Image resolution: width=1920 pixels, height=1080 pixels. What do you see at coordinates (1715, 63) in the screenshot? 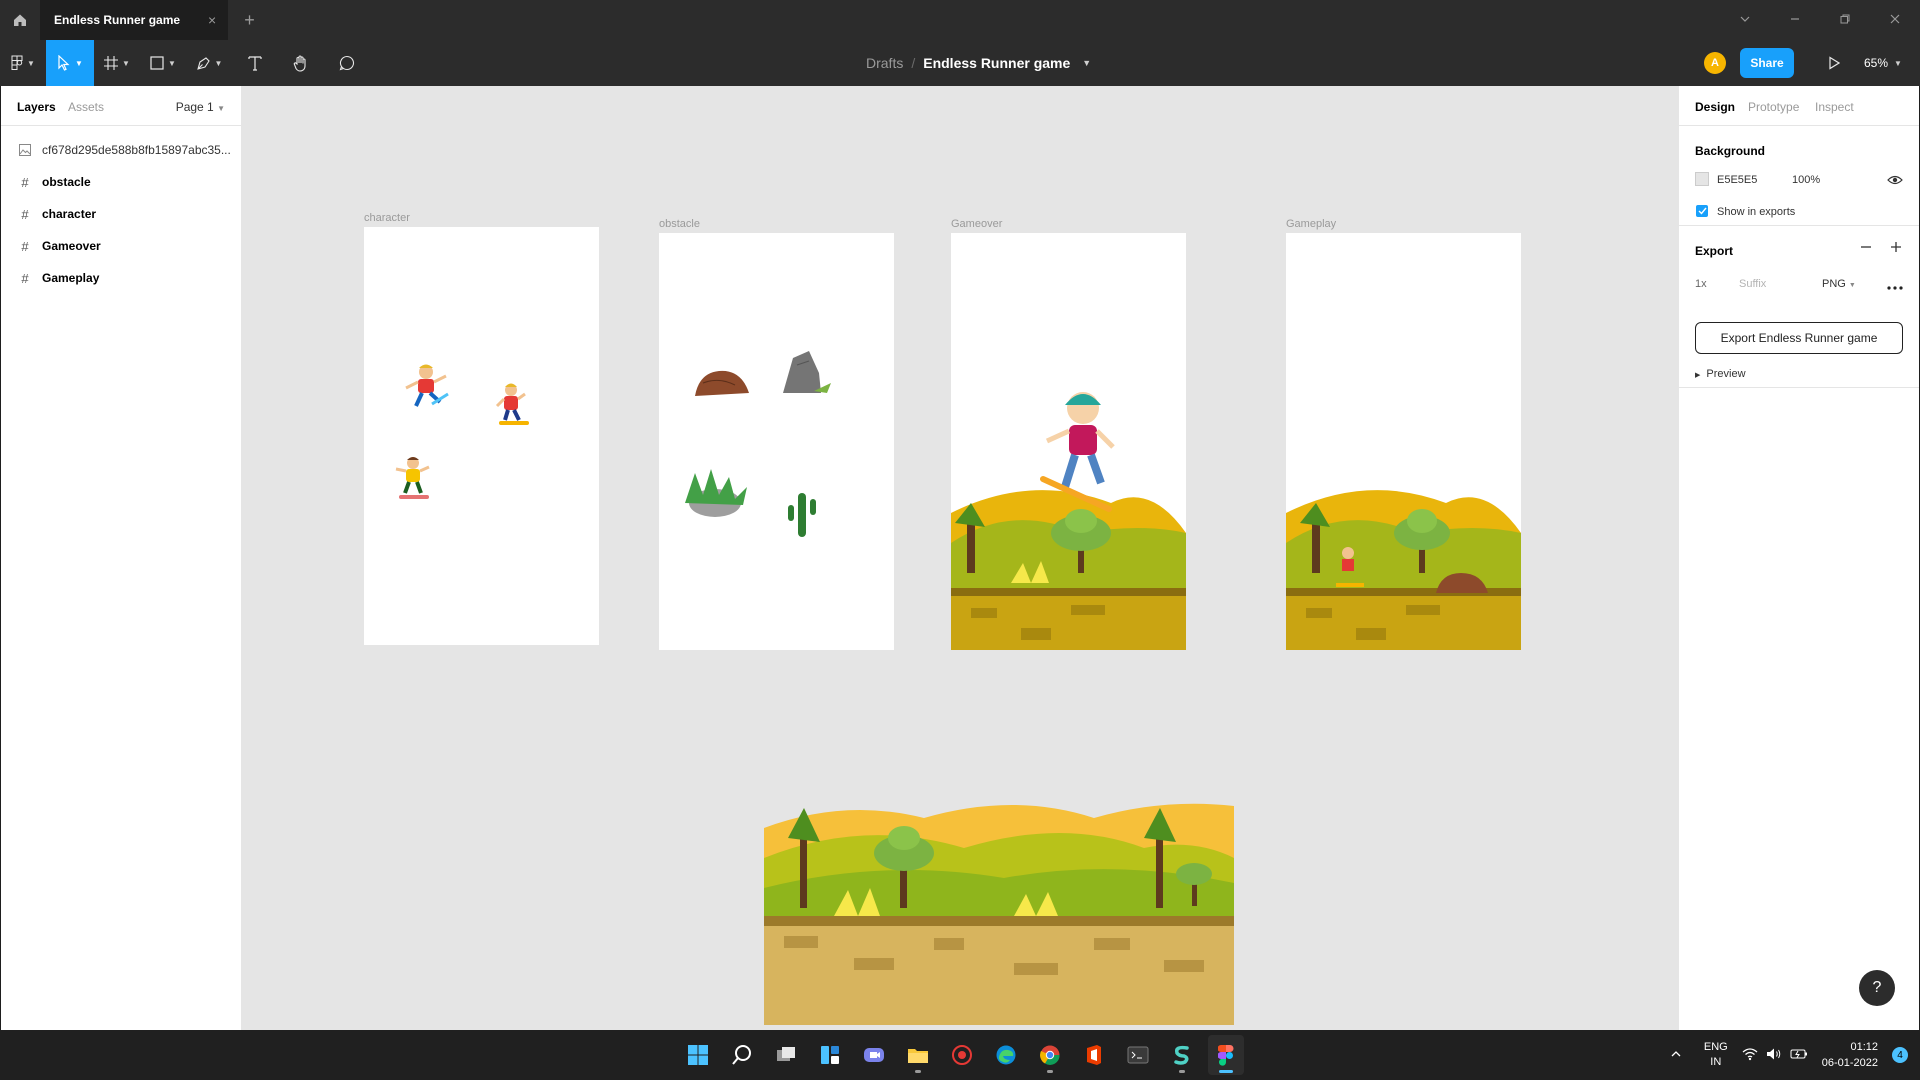
I see `avatar: A` at bounding box center [1715, 63].